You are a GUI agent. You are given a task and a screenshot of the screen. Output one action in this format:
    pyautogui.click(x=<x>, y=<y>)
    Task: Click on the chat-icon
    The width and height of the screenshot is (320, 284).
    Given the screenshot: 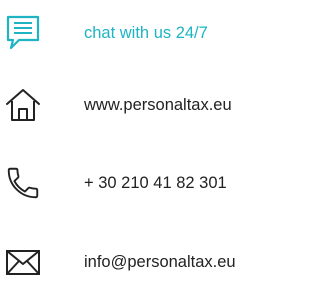 What is the action you would take?
    pyautogui.click(x=23, y=33)
    